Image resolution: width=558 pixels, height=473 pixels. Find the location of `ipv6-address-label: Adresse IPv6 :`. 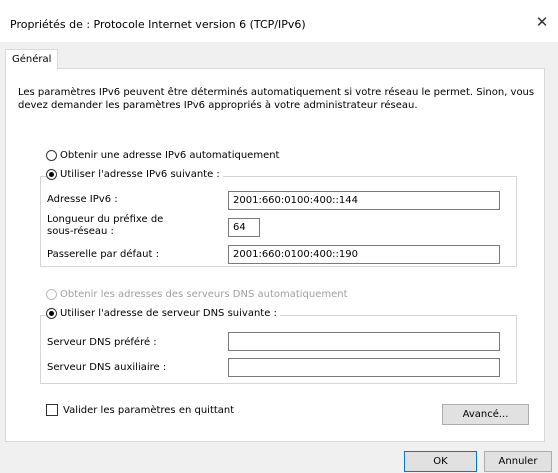

ipv6-address-label: Adresse IPv6 : is located at coordinates (82, 199).